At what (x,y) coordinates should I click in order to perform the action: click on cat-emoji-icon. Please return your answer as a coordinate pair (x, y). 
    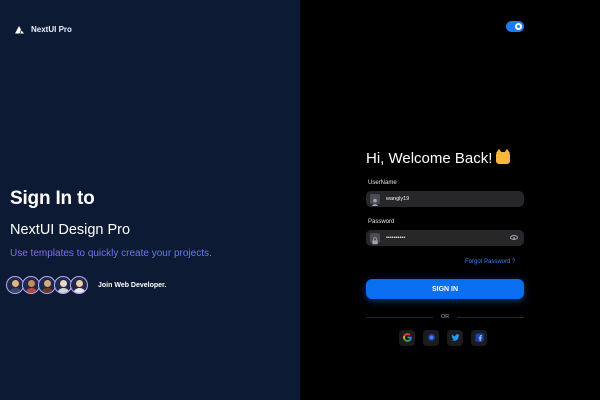
    Looking at the image, I should click on (503, 156).